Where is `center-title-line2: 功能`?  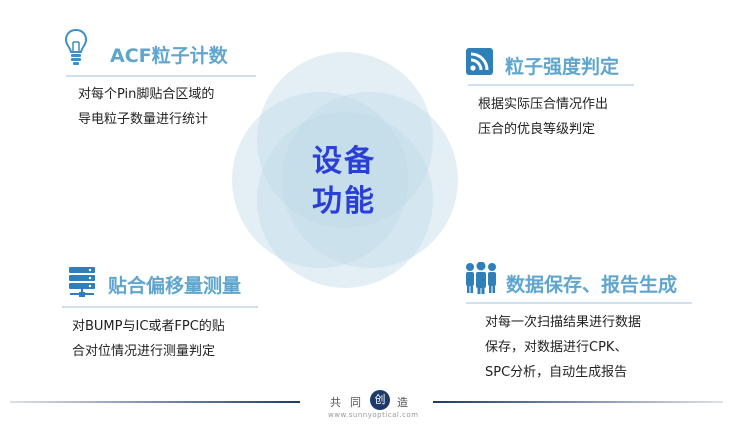 center-title-line2: 功能 is located at coordinates (344, 201).